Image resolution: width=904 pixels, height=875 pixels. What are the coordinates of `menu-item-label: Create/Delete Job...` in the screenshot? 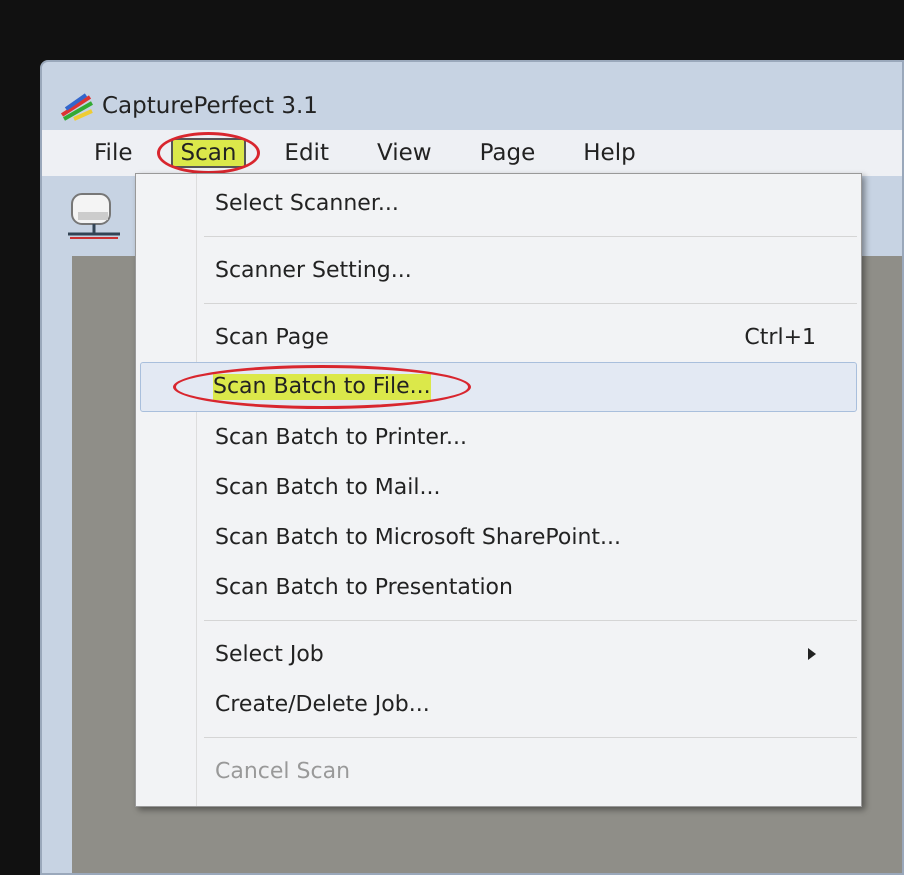 It's located at (322, 704).